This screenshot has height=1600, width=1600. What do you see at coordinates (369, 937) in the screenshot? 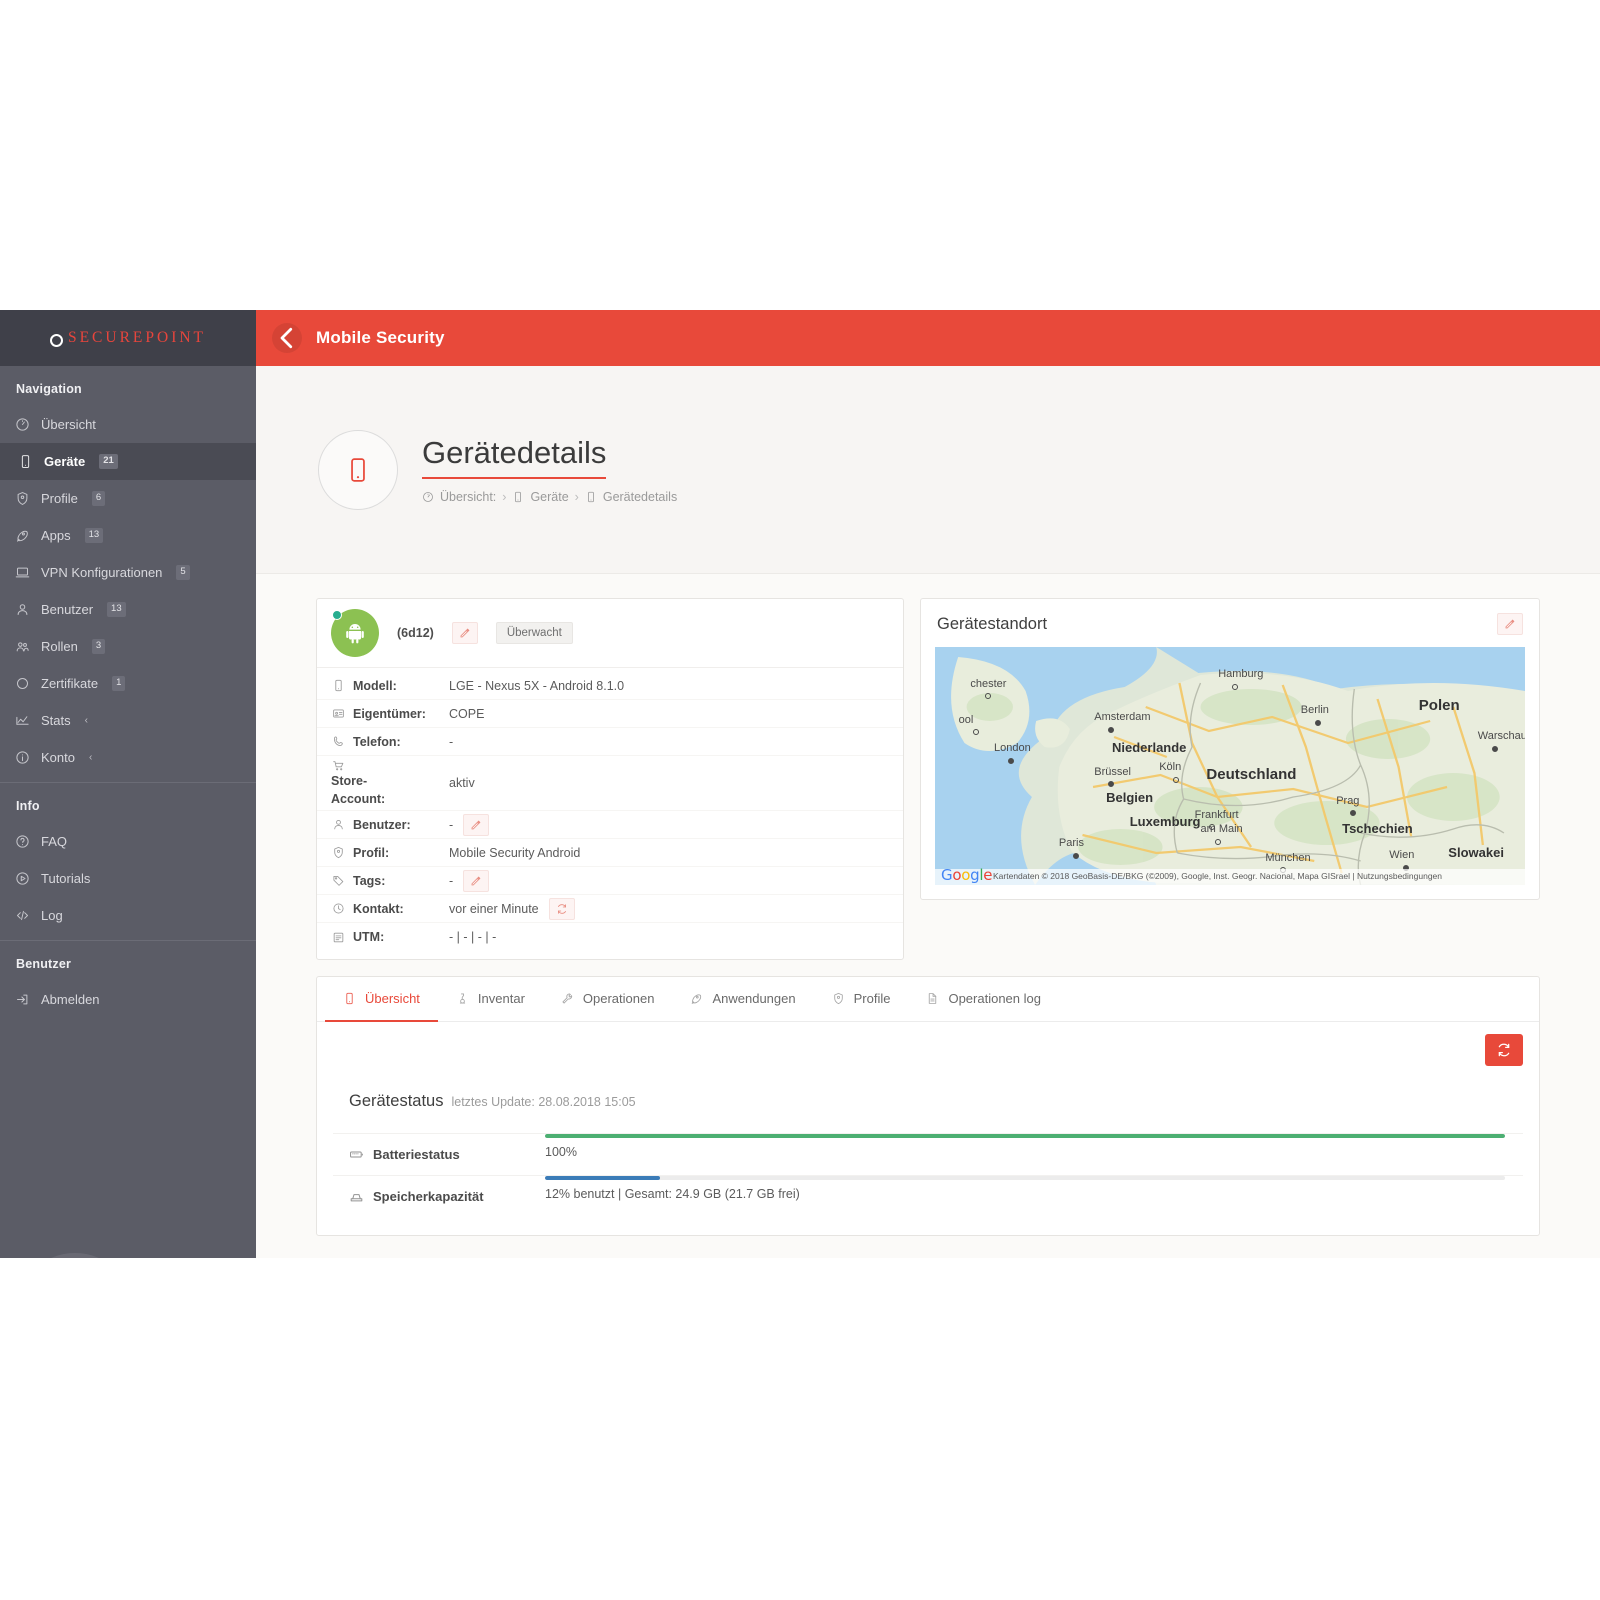
I see `field-label: UTM:` at bounding box center [369, 937].